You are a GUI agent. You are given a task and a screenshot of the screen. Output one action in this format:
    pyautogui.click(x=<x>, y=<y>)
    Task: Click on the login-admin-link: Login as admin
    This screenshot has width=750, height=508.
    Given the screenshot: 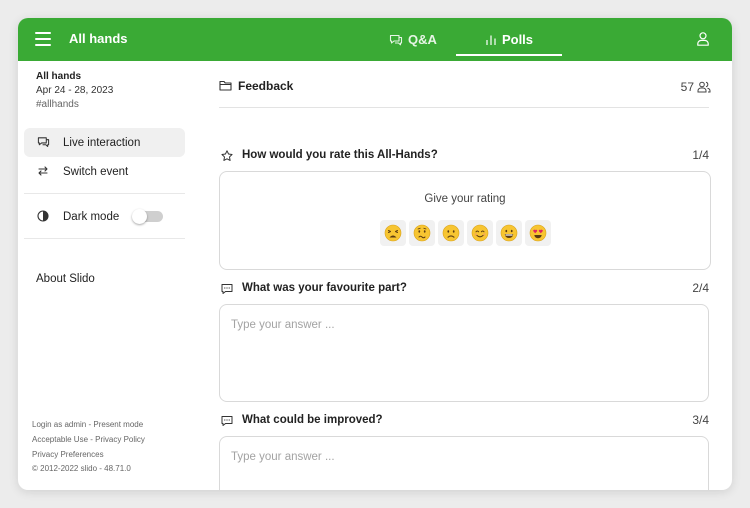 What is the action you would take?
    pyautogui.click(x=59, y=424)
    